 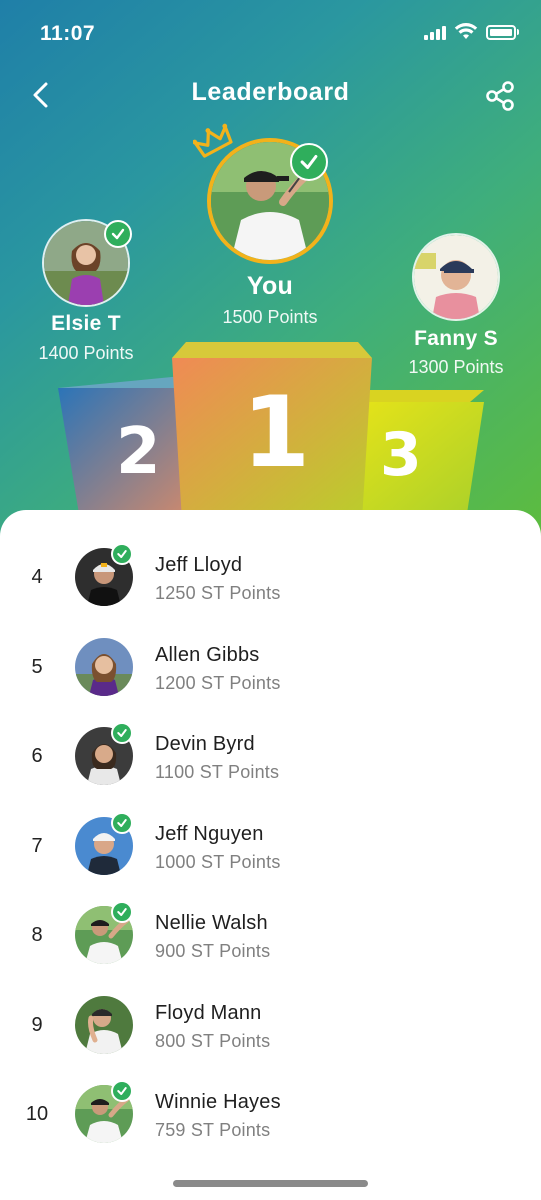 What do you see at coordinates (270, 1183) in the screenshot?
I see `home-indicator` at bounding box center [270, 1183].